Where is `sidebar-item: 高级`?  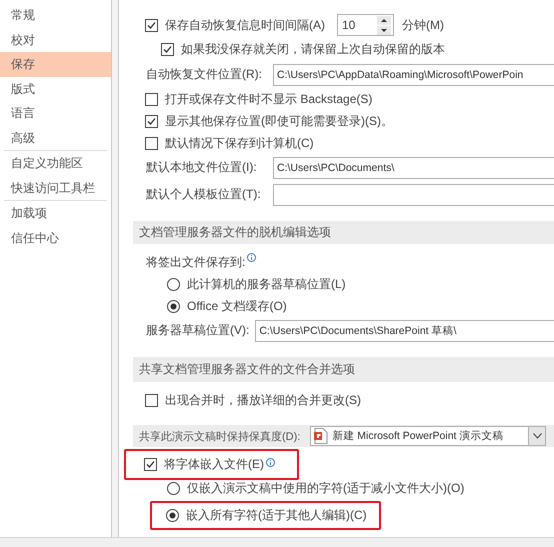
sidebar-item: 高级 is located at coordinates (55, 138).